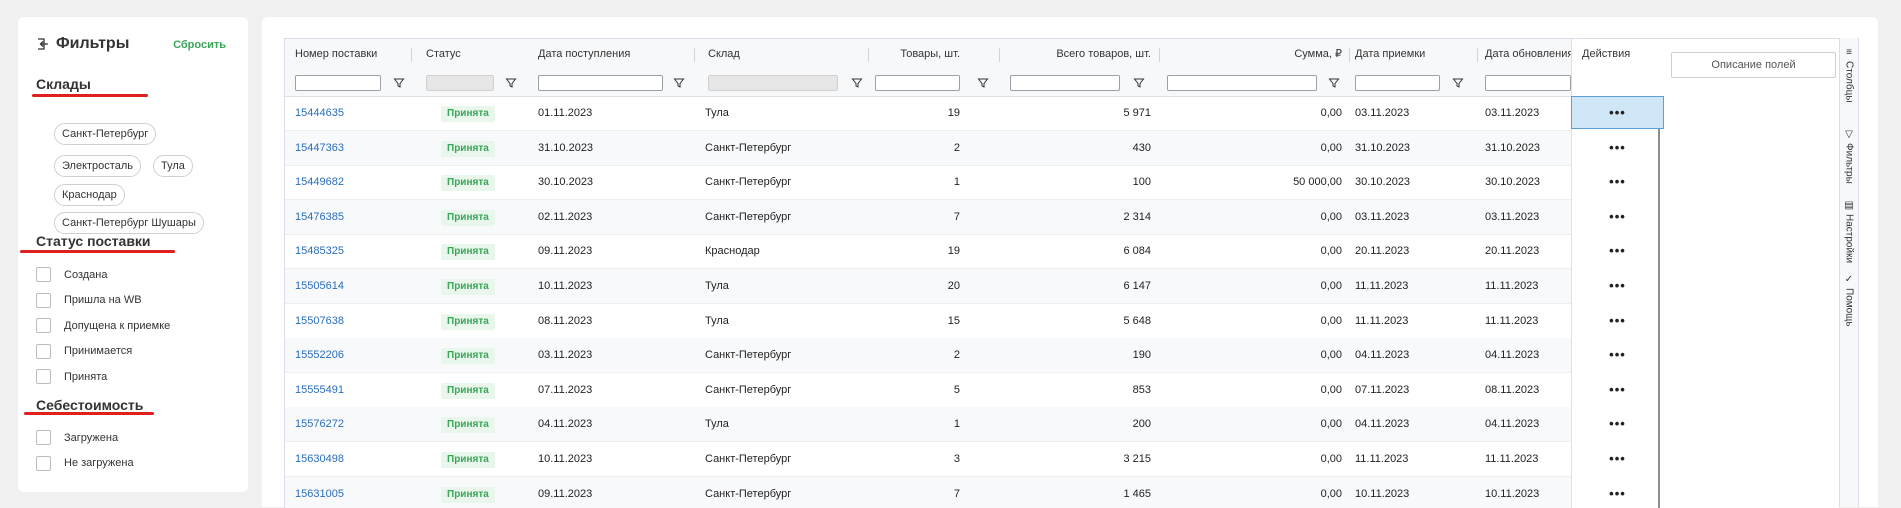 Image resolution: width=1901 pixels, height=508 pixels. Describe the element at coordinates (319, 286) in the screenshot. I see `supply-number-link: 15505614` at that location.